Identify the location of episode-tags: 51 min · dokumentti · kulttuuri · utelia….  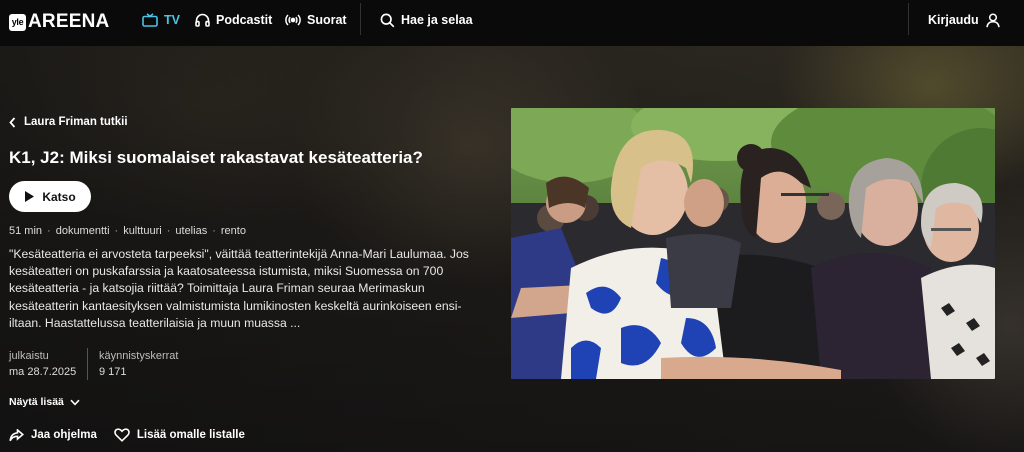
(127, 231).